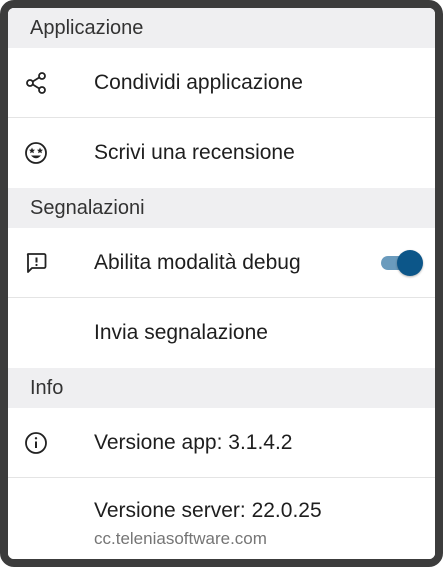 The image size is (443, 567). Describe the element at coordinates (181, 332) in the screenshot. I see `send-report-label: Invia segnalazione` at that location.